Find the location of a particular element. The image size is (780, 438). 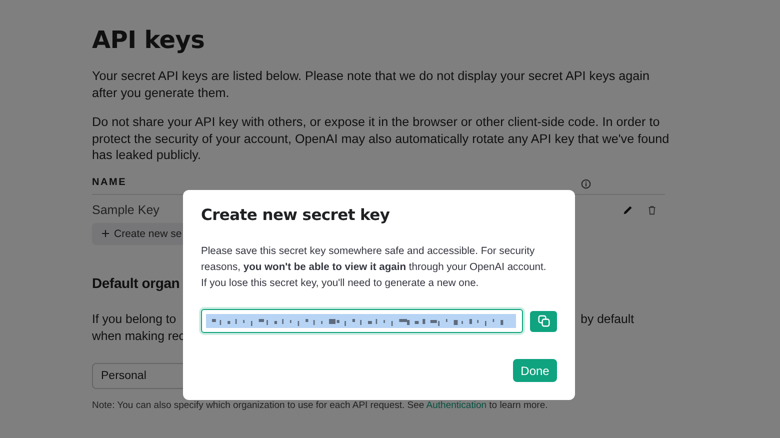

authentication-link: Authentication is located at coordinates (456, 405).